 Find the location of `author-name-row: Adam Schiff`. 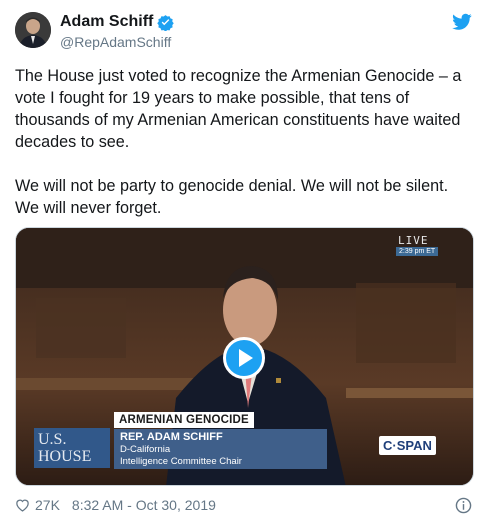

author-name-row: Adam Schiff is located at coordinates (117, 22).